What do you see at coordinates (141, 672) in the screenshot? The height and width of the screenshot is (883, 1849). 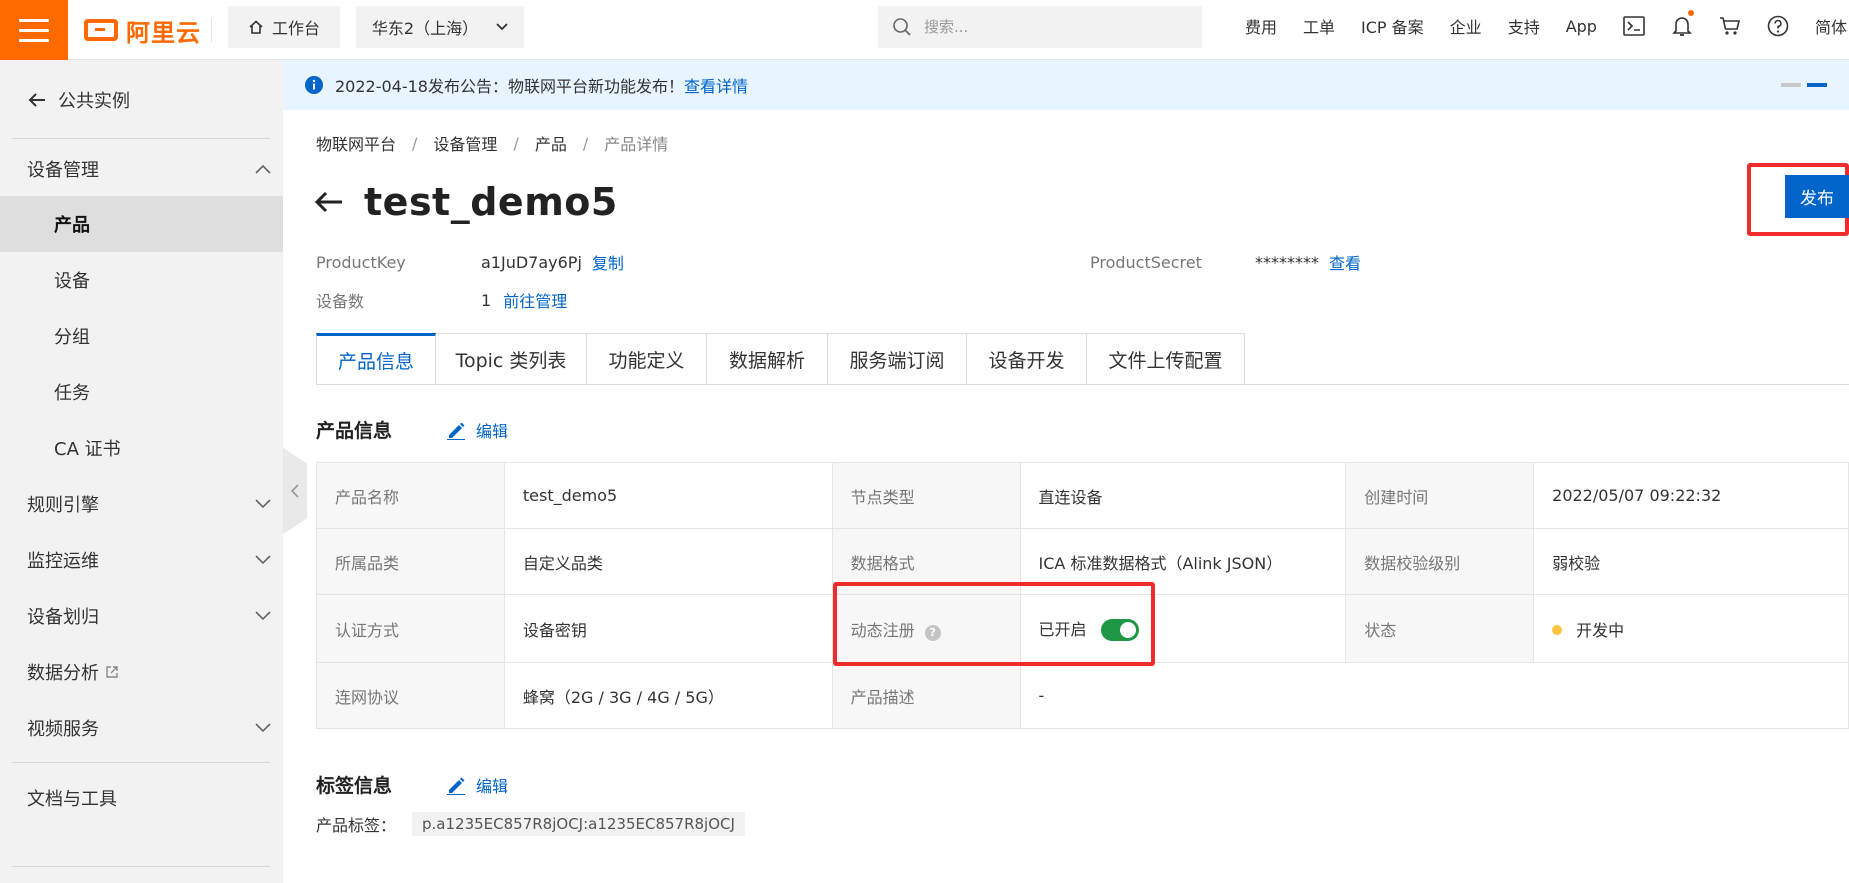 I see `sidebar-group-data-analysis: 数据分析` at bounding box center [141, 672].